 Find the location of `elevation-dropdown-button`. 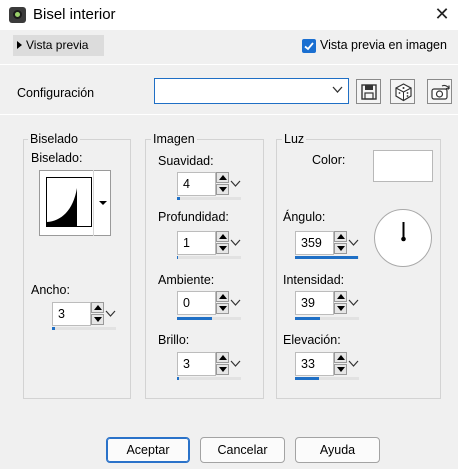

elevation-dropdown-button is located at coordinates (353, 364).